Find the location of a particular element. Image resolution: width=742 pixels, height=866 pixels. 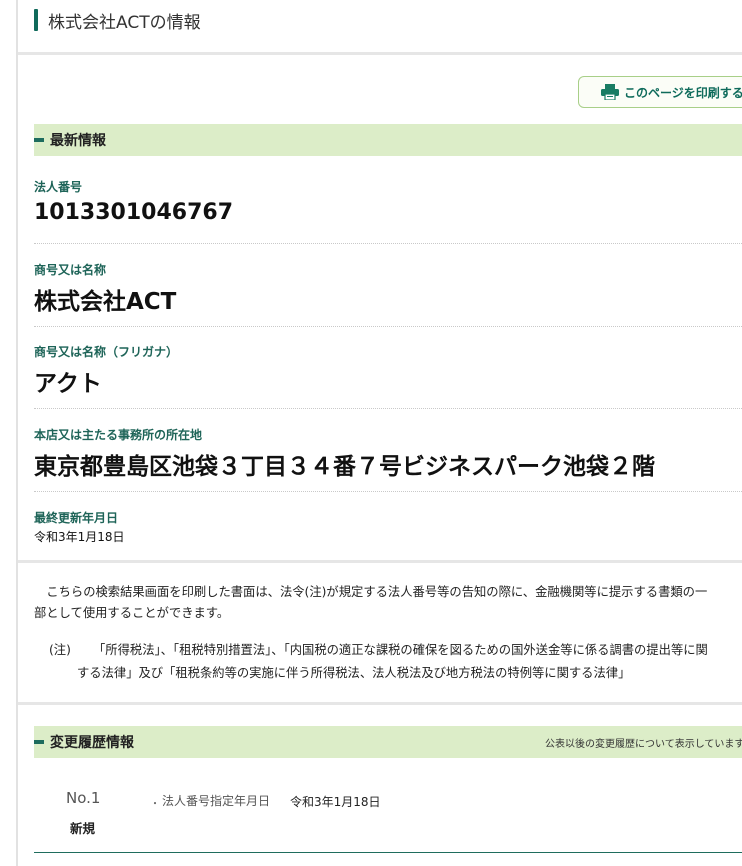

company-furigana-value: アクト is located at coordinates (68, 384).